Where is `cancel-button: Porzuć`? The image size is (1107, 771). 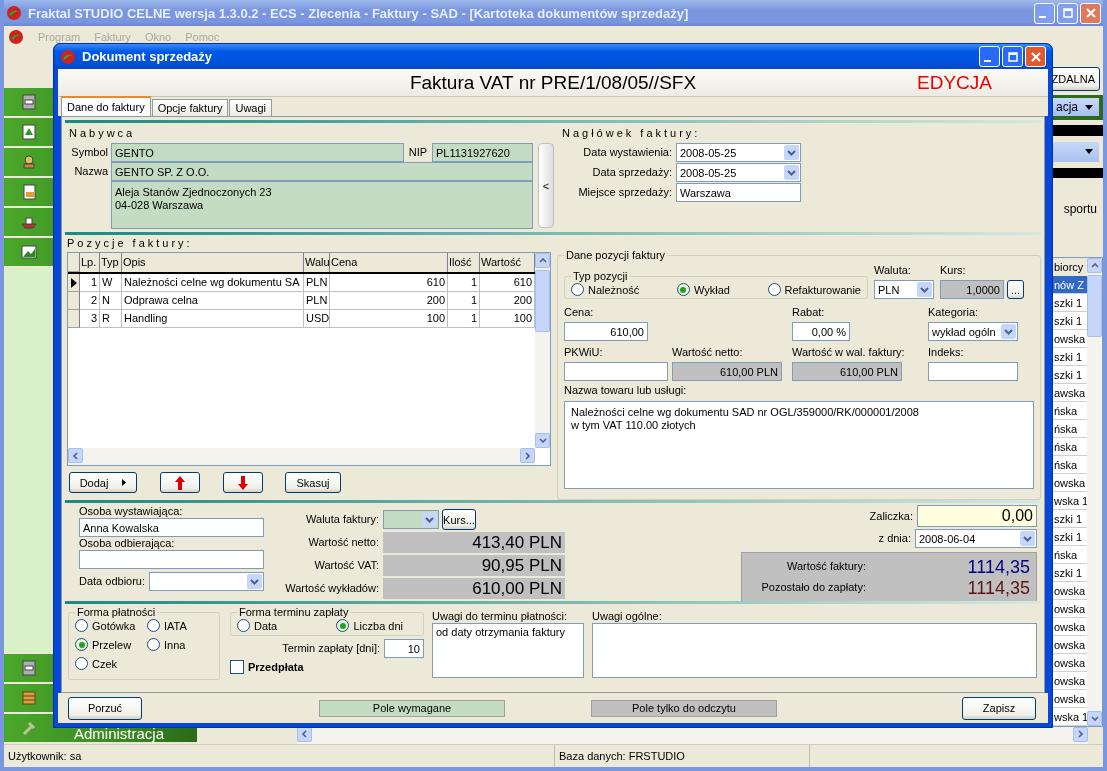
cancel-button: Porzuć is located at coordinates (105, 708).